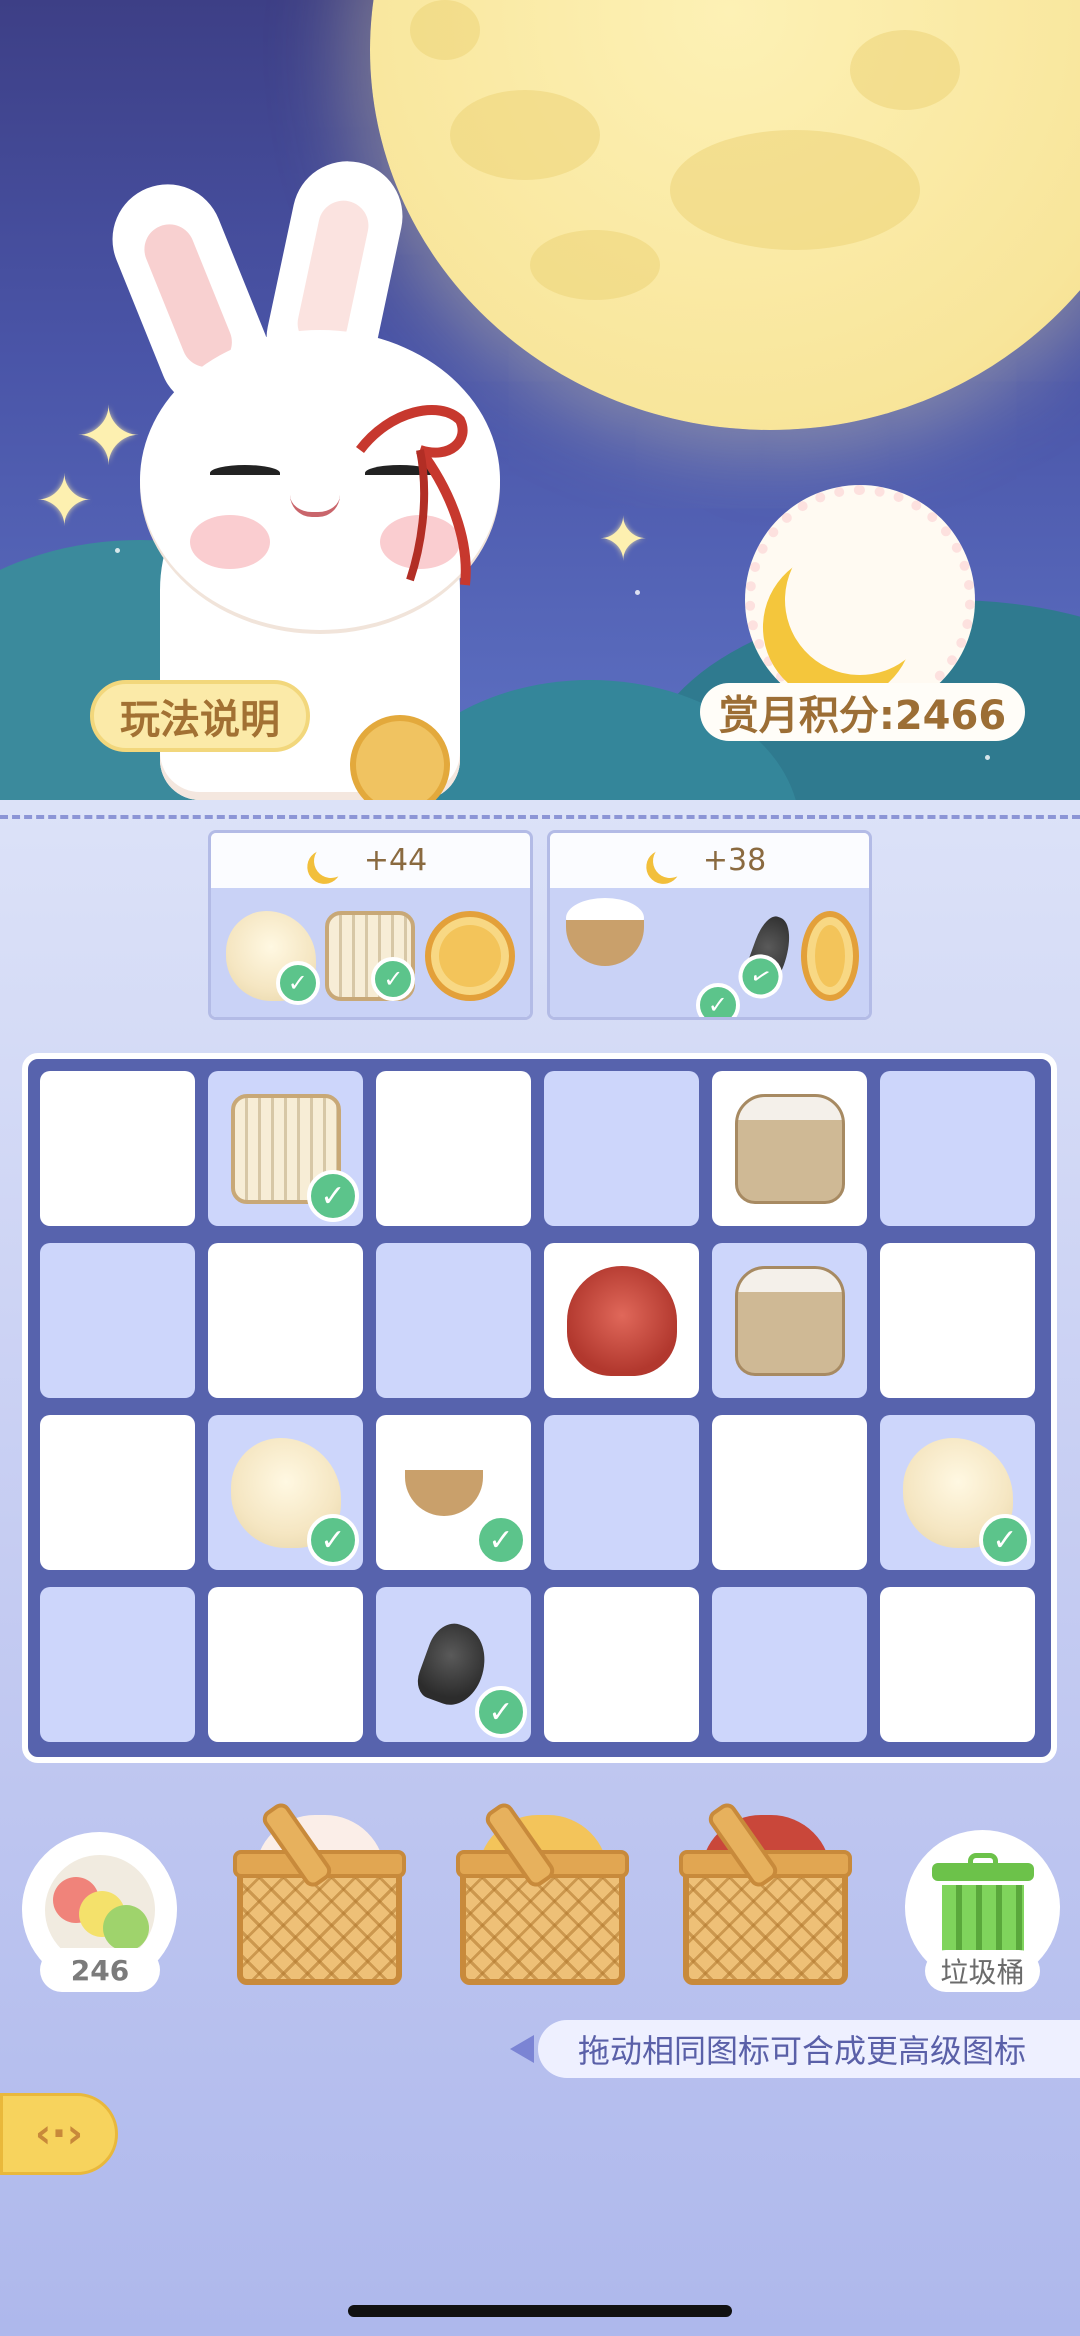 This screenshot has width=1080, height=2336. I want to click on trash-label: 垃圾桶, so click(982, 1971).